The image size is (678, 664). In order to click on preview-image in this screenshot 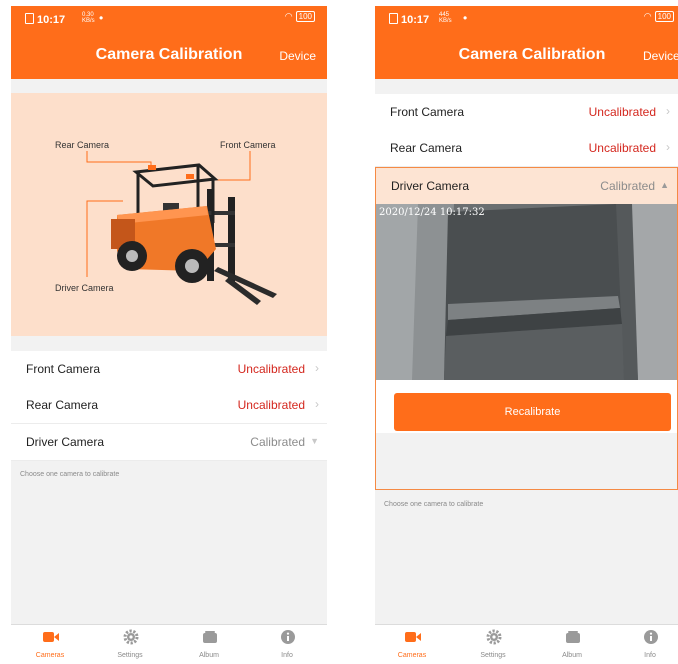, I will do `click(526, 292)`.